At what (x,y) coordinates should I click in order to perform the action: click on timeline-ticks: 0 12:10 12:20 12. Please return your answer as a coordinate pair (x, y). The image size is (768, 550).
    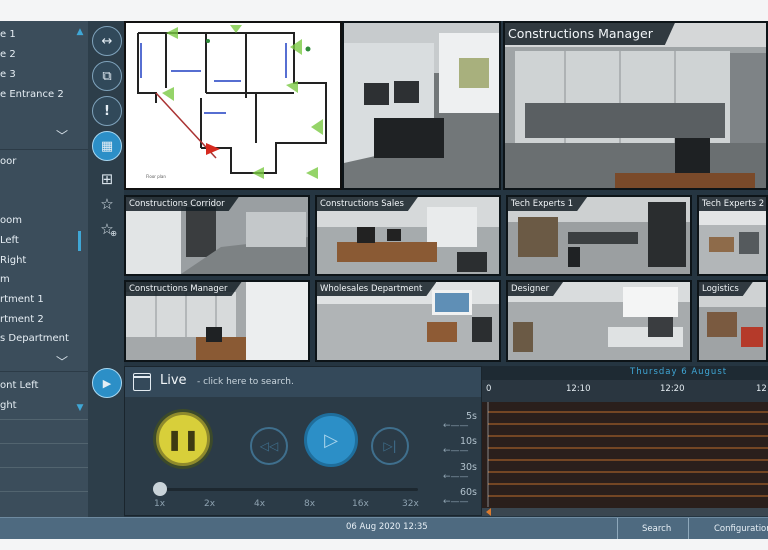
    Looking at the image, I should click on (625, 391).